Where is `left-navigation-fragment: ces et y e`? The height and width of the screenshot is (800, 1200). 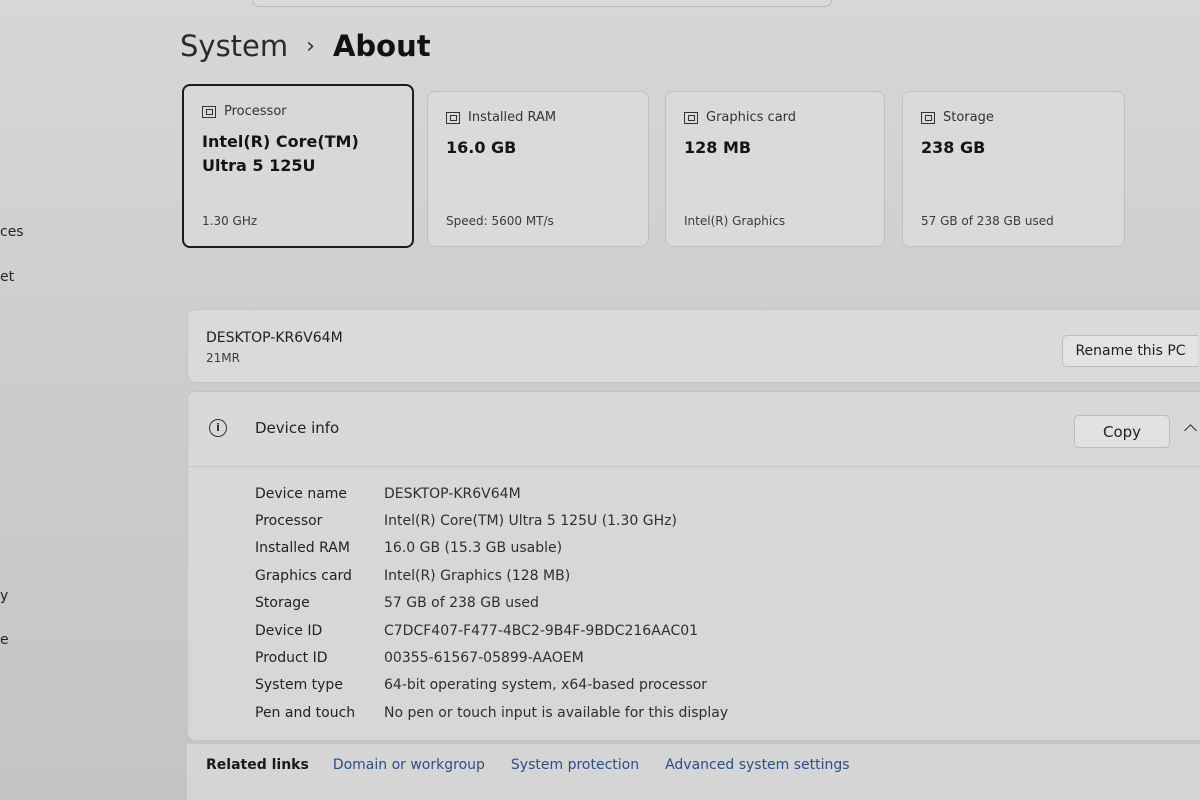 left-navigation-fragment: ces et y e is located at coordinates (13, 400).